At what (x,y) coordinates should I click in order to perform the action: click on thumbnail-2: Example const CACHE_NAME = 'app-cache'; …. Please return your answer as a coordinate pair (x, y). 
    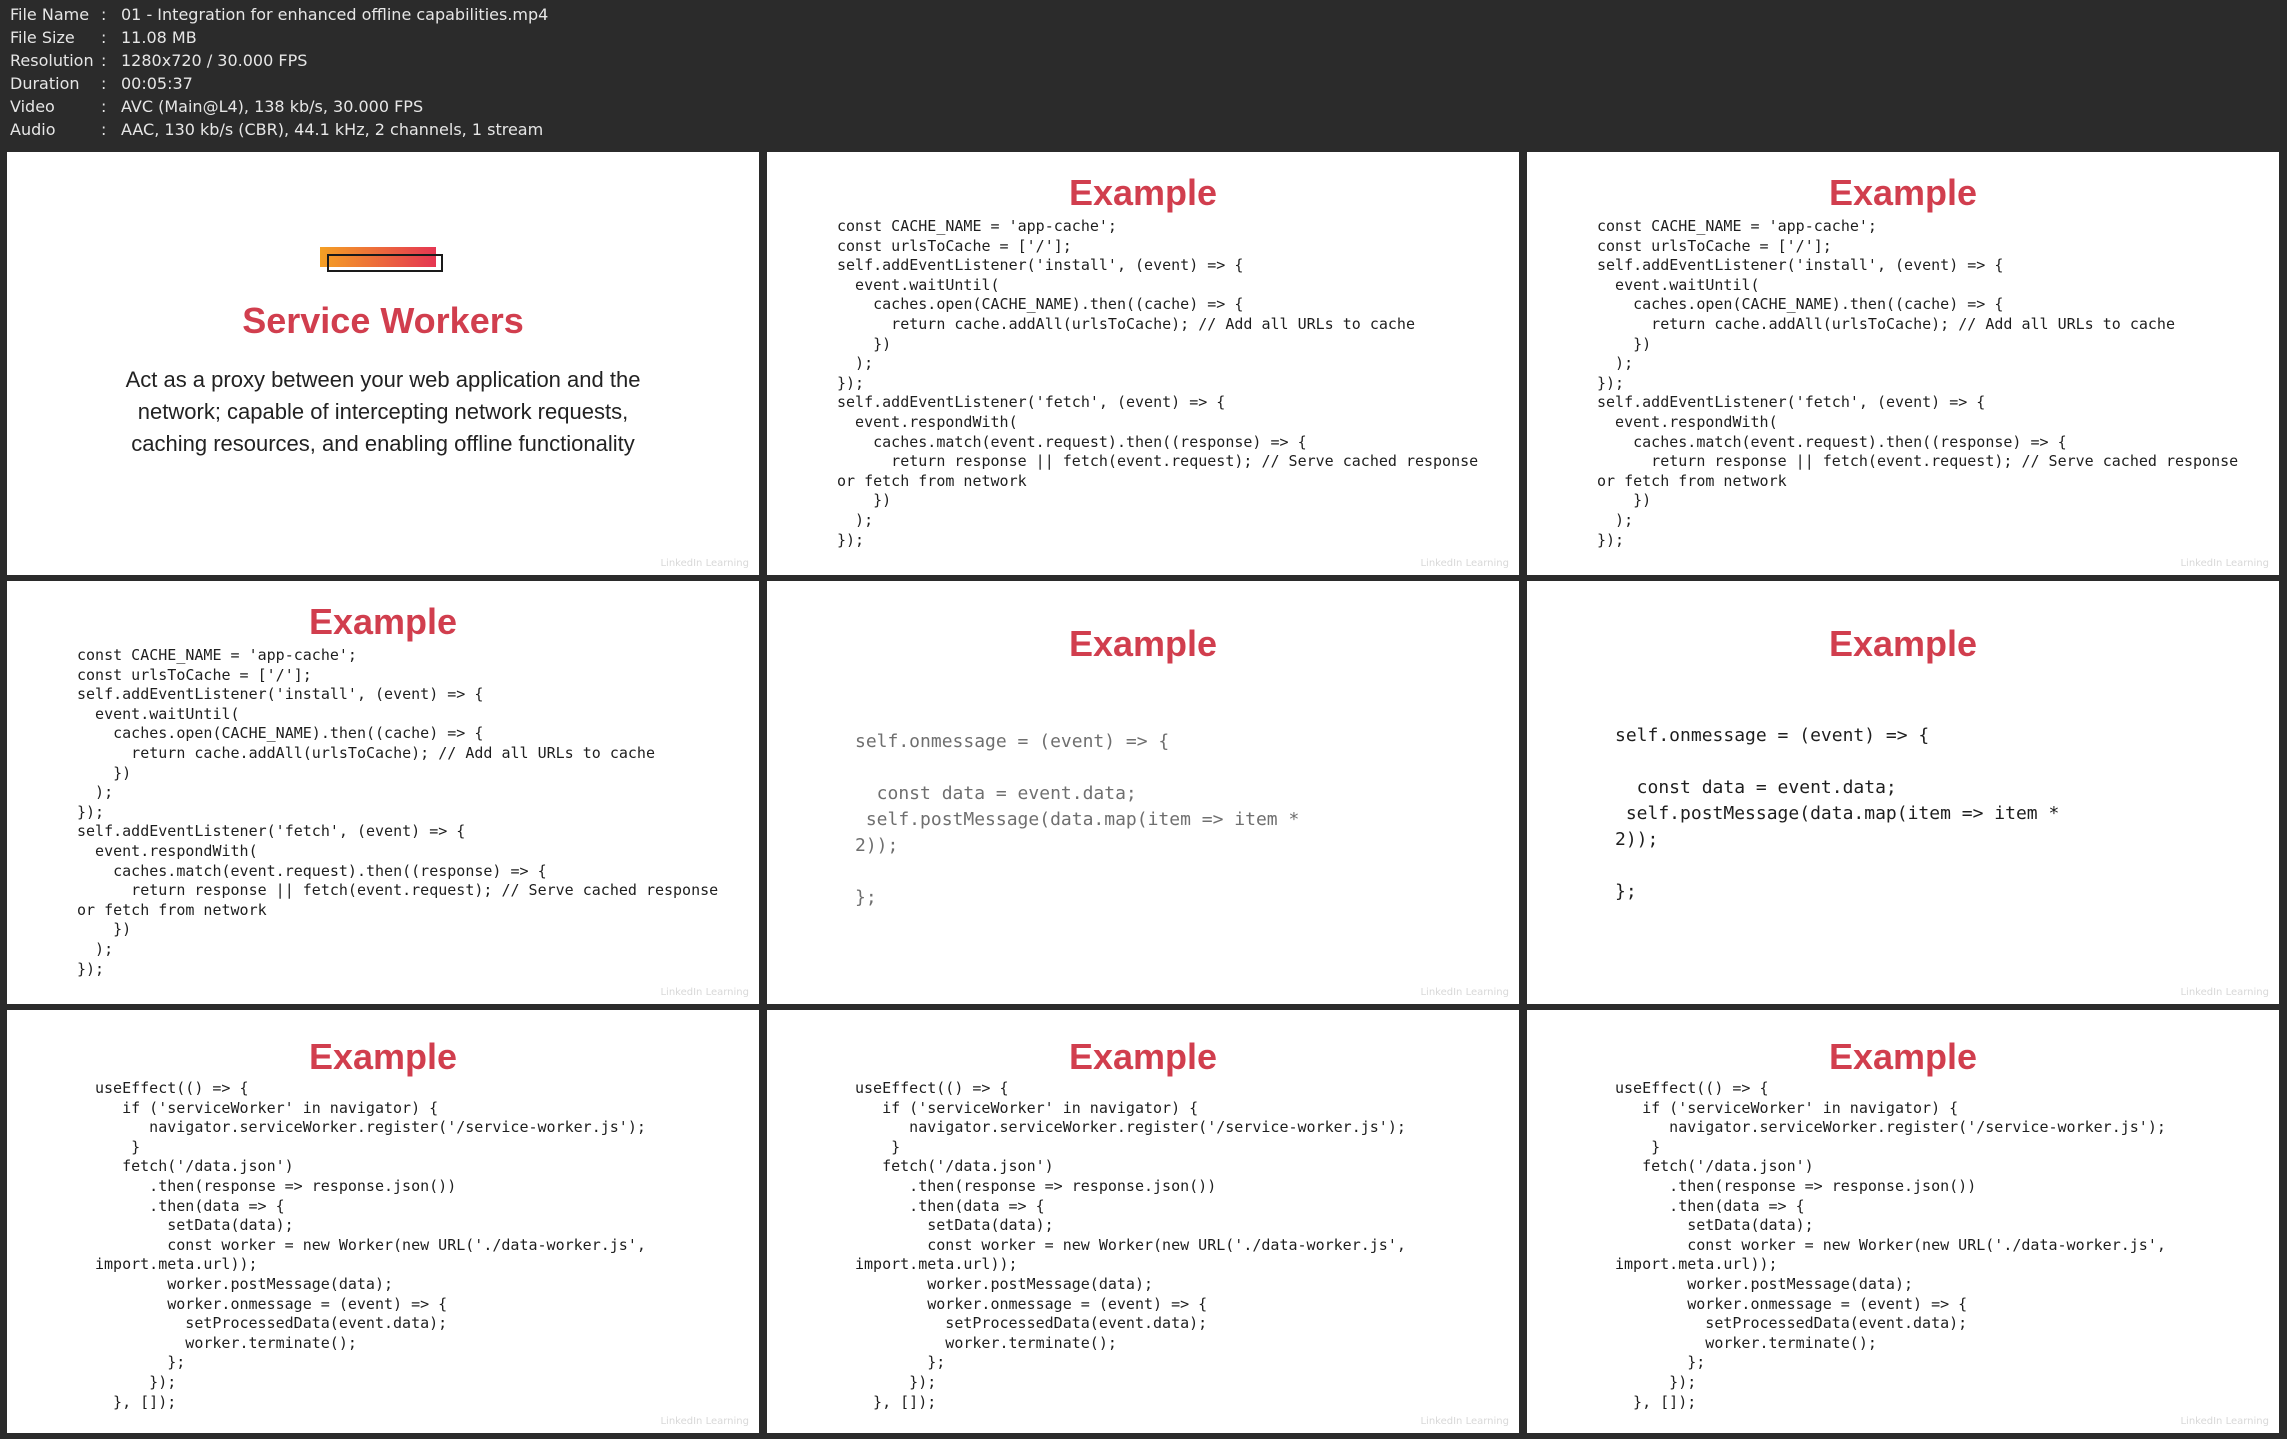
    Looking at the image, I should click on (1143, 363).